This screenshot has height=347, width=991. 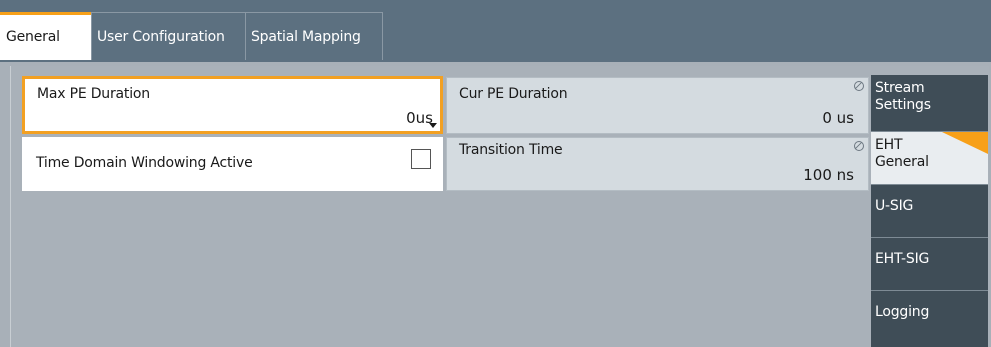 What do you see at coordinates (168, 36) in the screenshot?
I see `tab-user-configuration: User Configuration` at bounding box center [168, 36].